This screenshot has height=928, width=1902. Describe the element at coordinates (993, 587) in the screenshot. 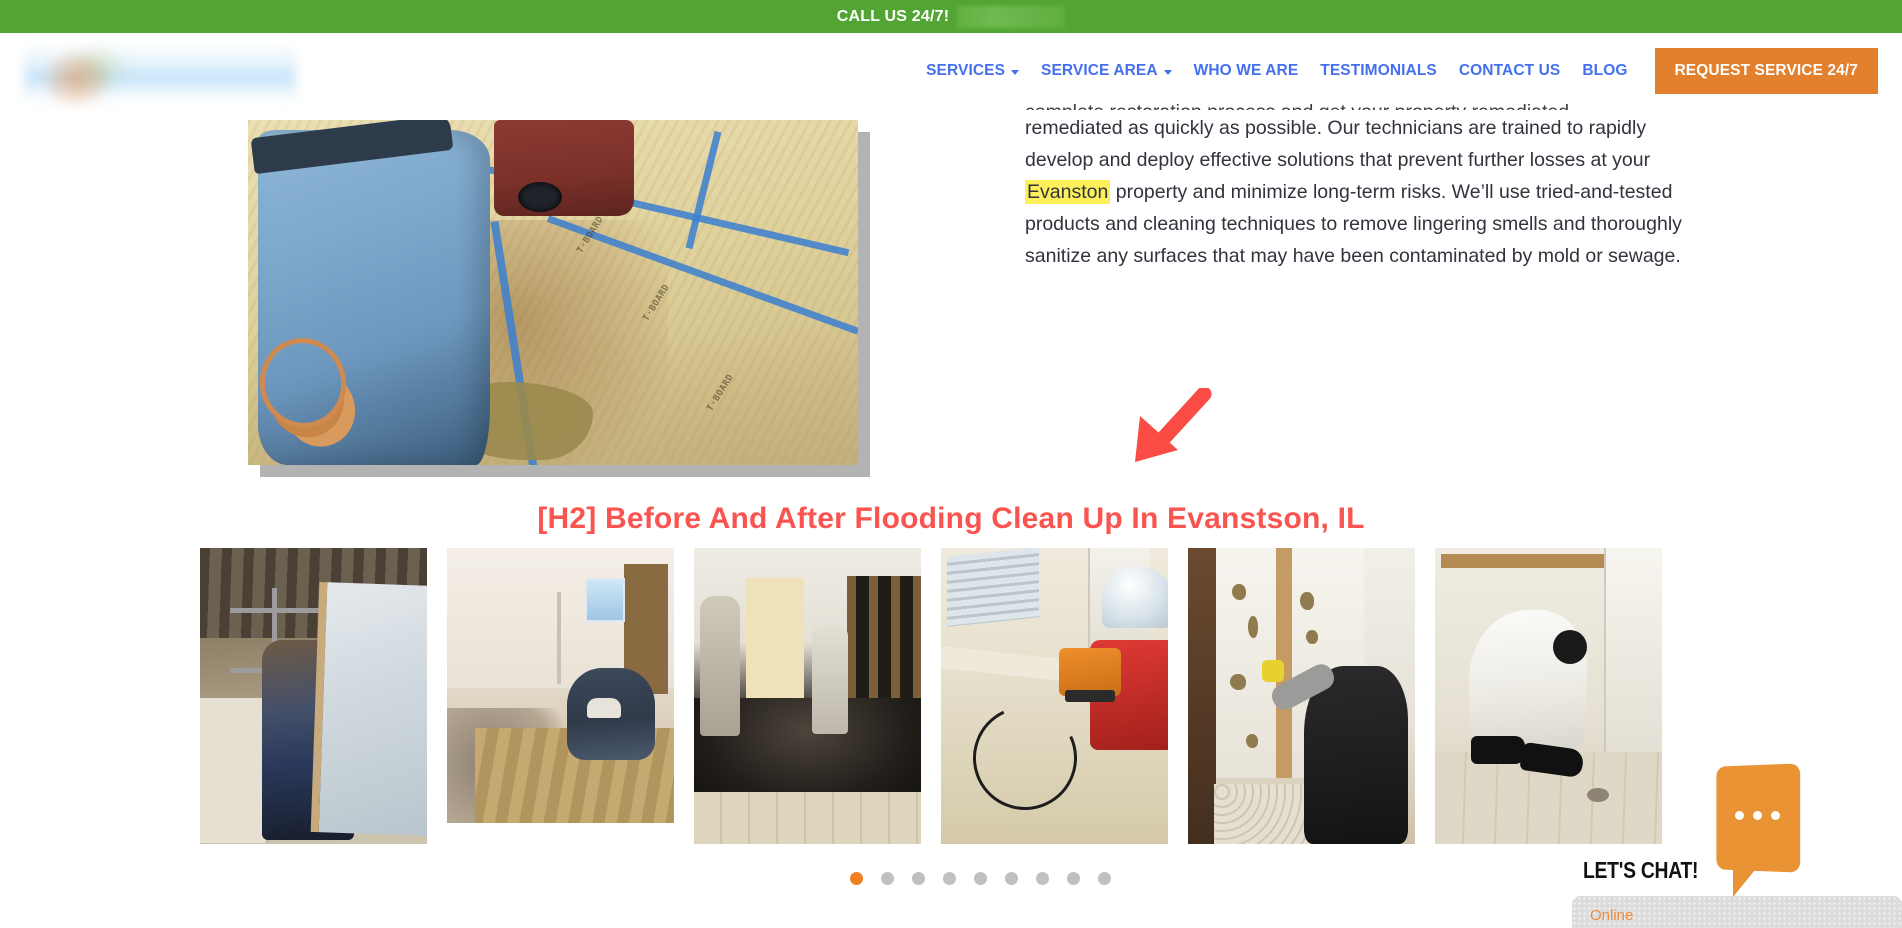

I see `slide-window-blind` at that location.